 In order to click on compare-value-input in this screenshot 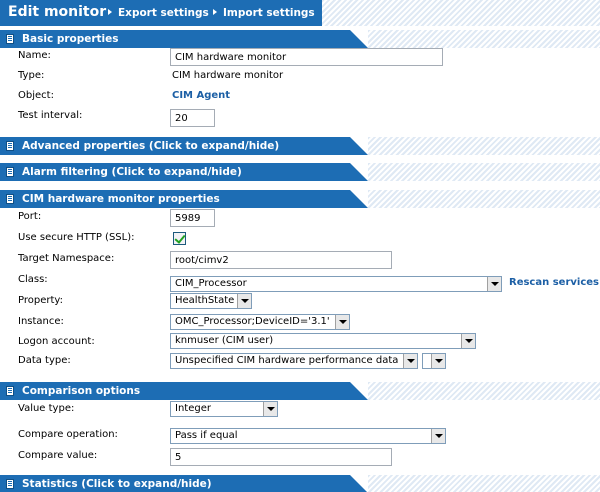, I will do `click(281, 457)`.